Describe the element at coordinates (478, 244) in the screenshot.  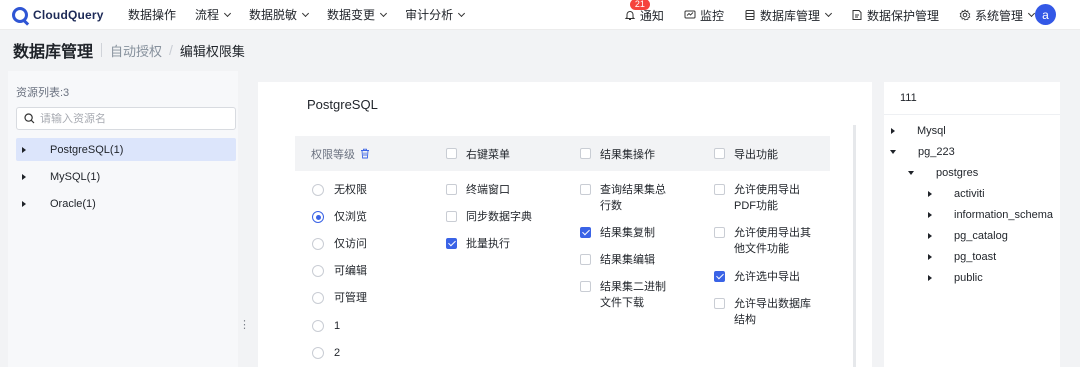
I see `option-batch-execute: 批量执行` at that location.